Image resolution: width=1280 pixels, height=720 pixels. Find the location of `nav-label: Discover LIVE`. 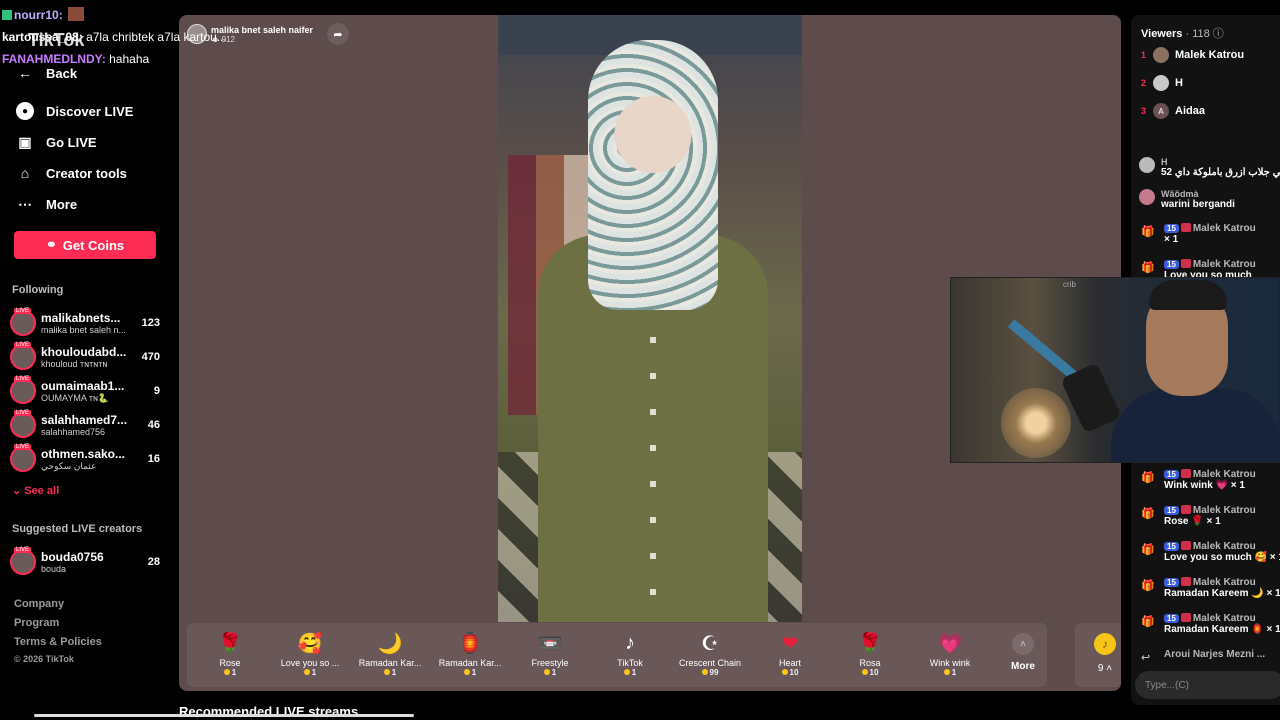

nav-label: Discover LIVE is located at coordinates (90, 111).